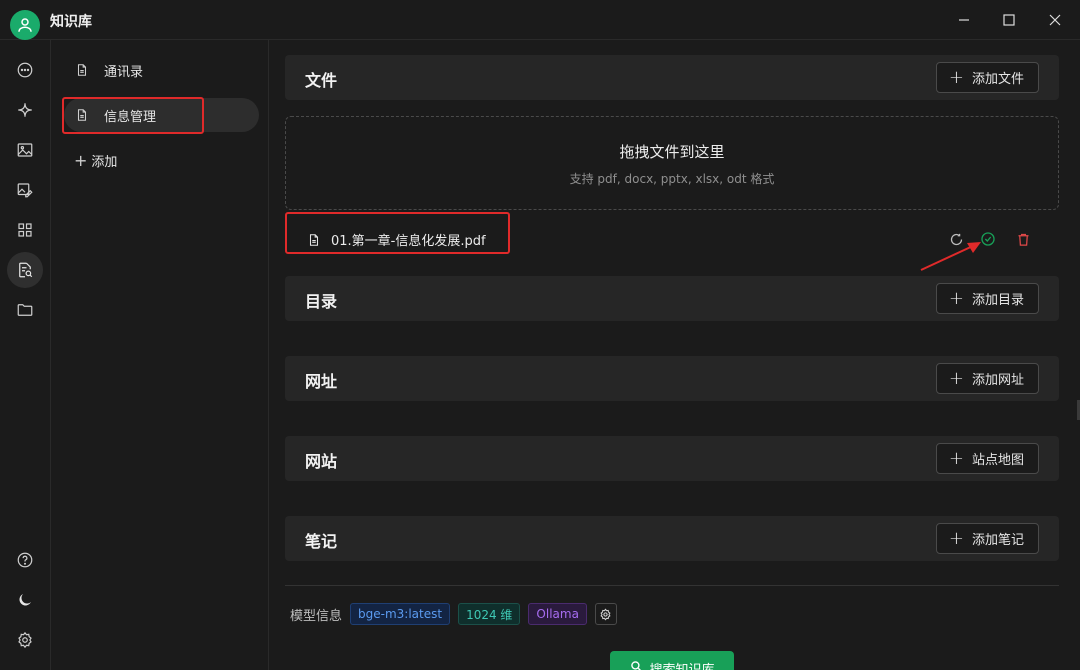  I want to click on search-button-label: 搜索知识库, so click(681, 664).